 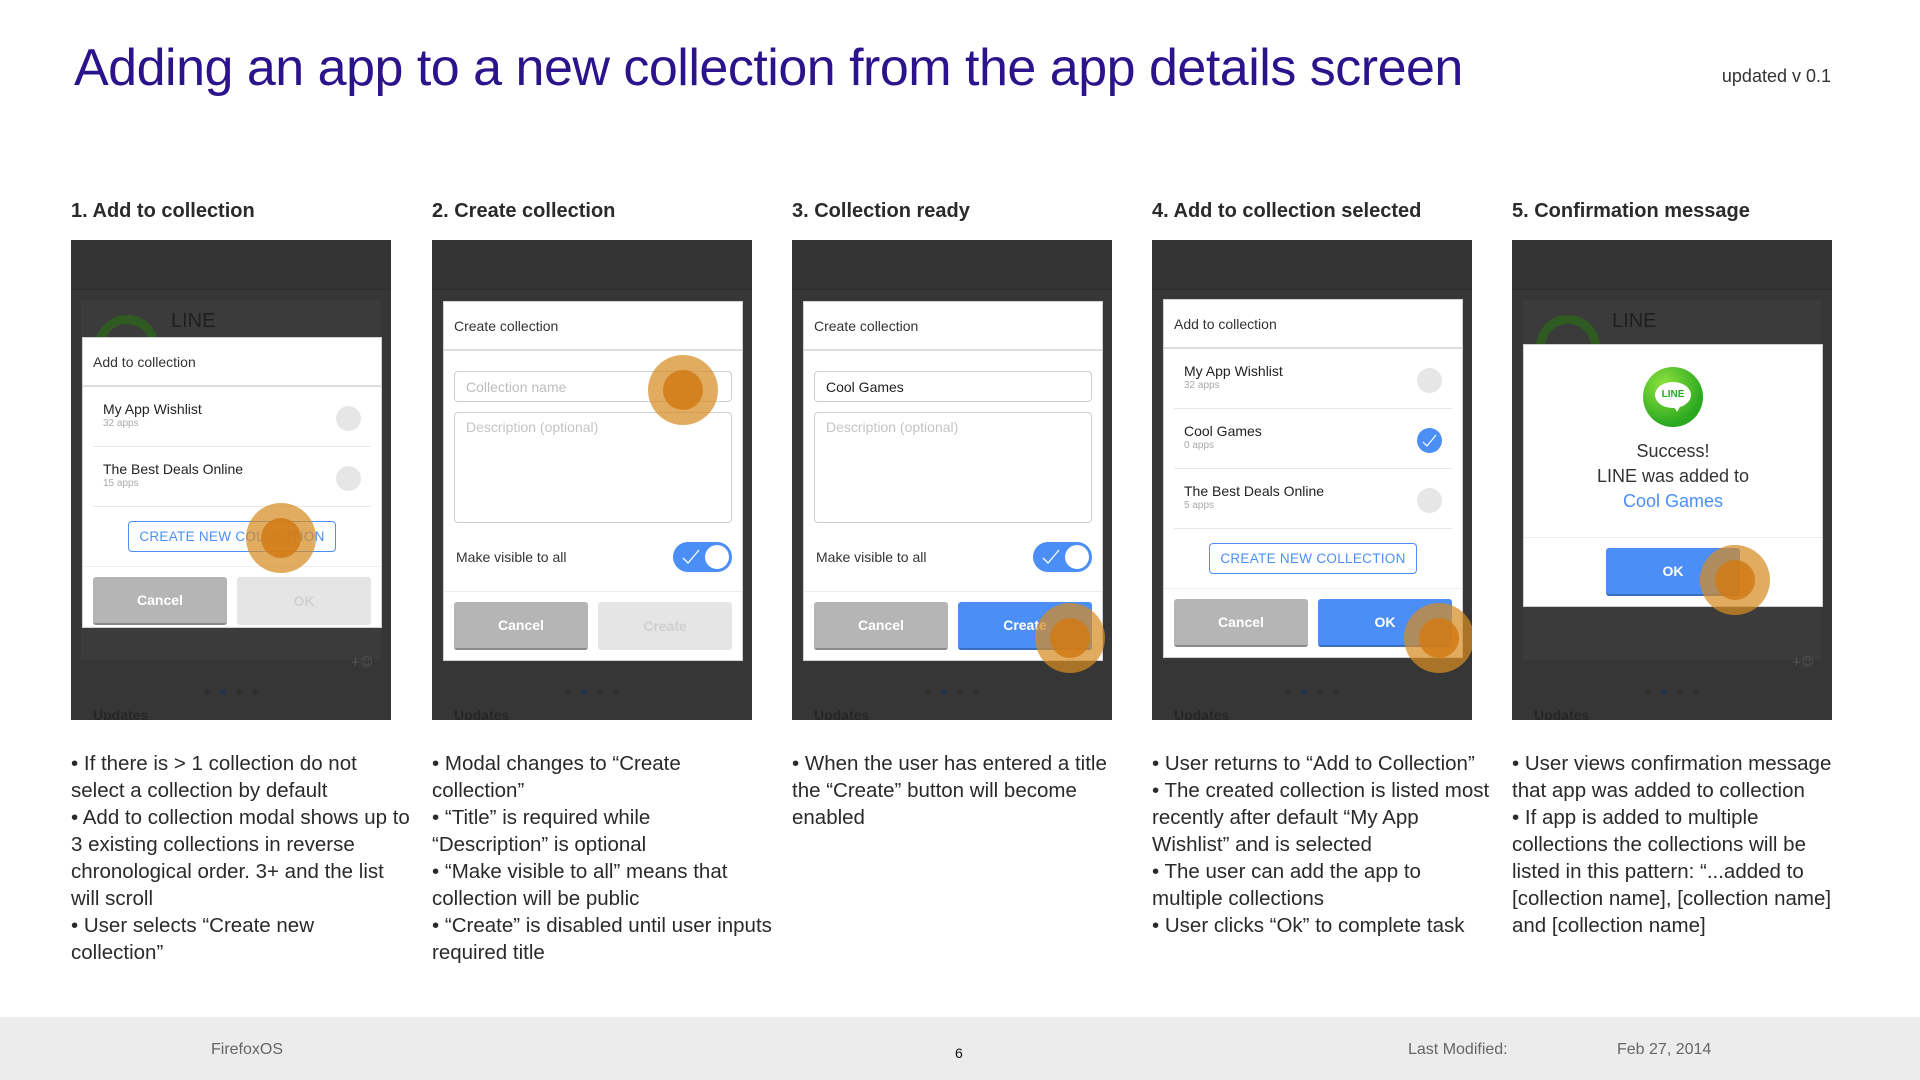 I want to click on note: • User selects “Create new collection”, so click(x=193, y=939).